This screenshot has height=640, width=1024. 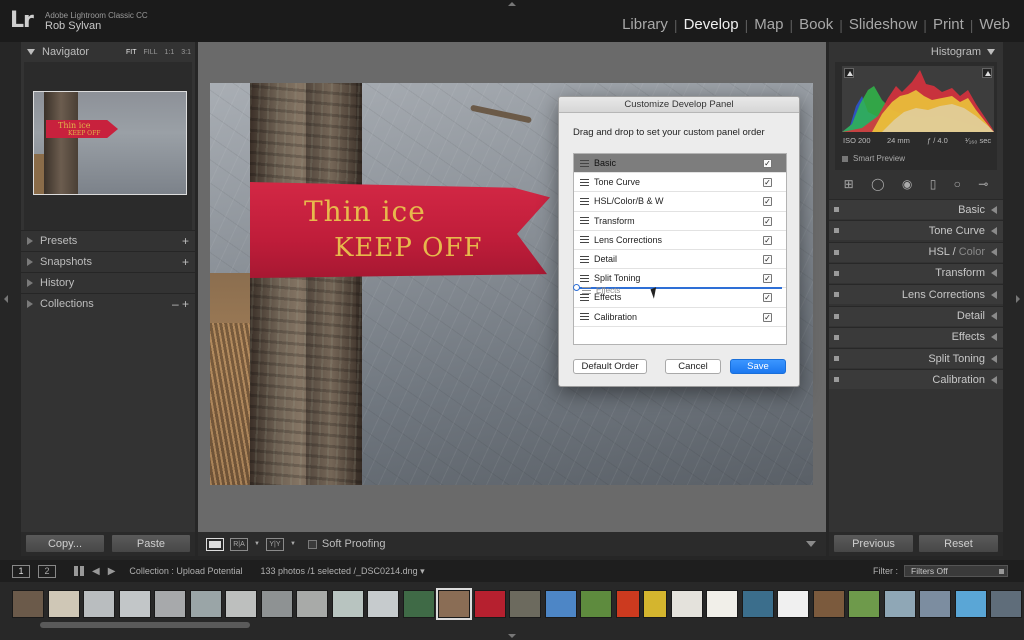 I want to click on filter-select: Filters Off, so click(x=956, y=571).